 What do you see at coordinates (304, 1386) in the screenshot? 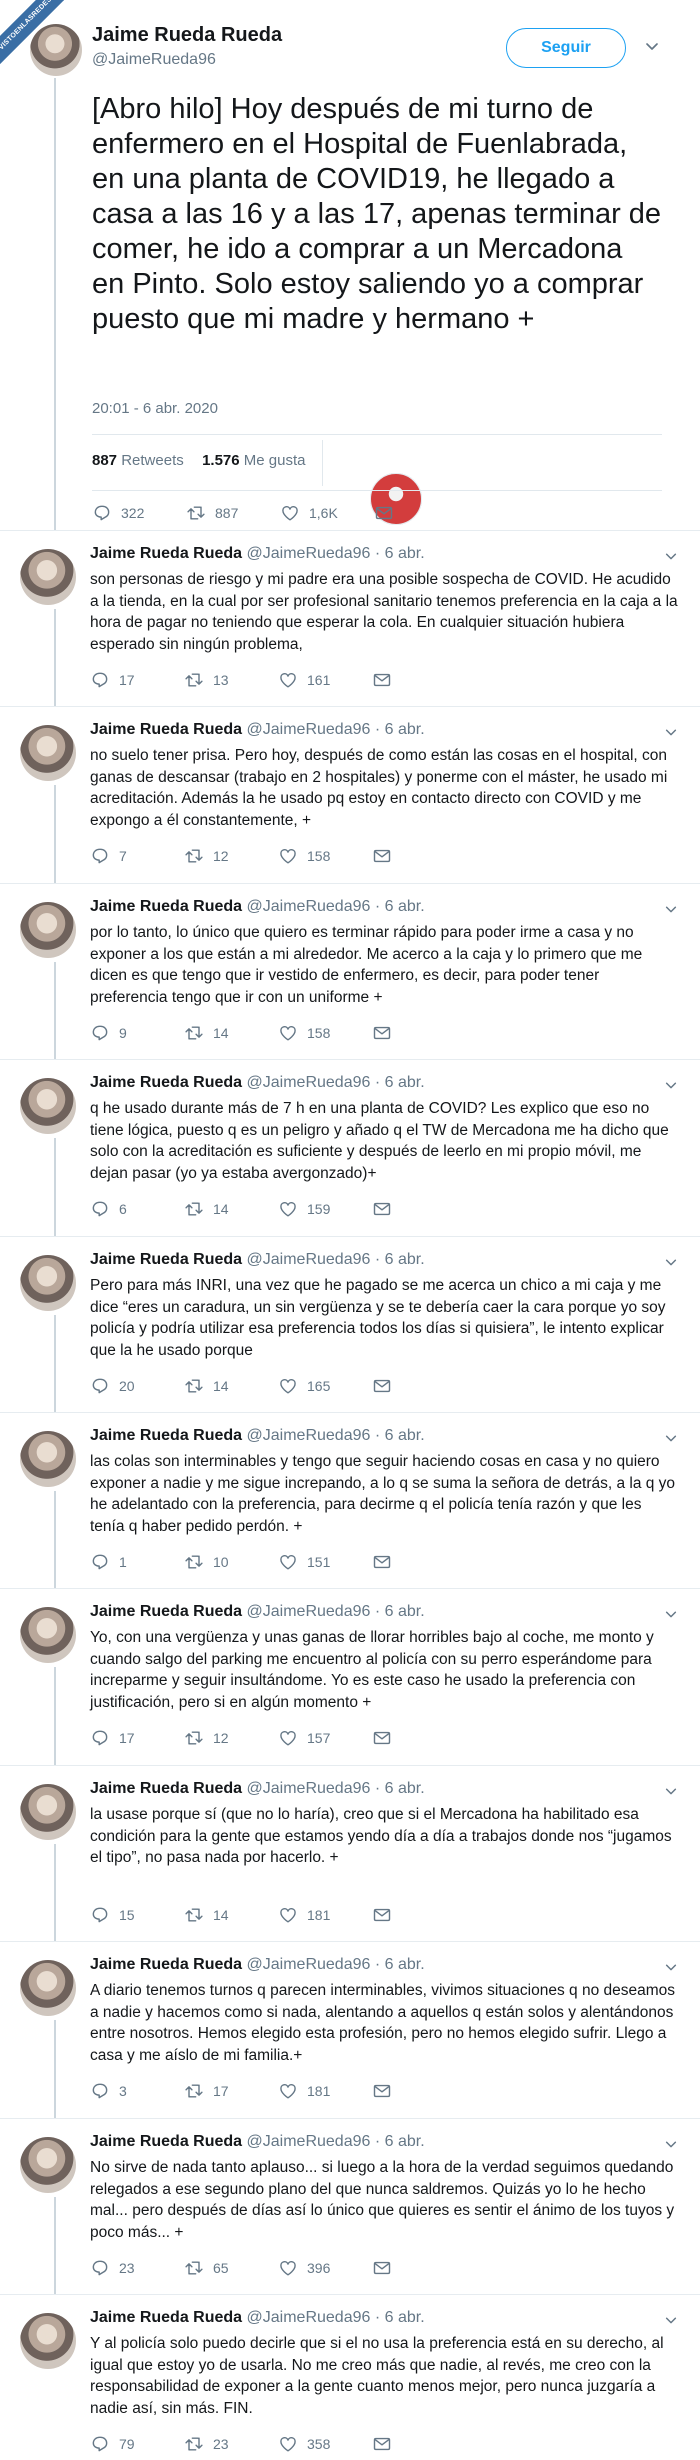
I see `like-button: 165` at bounding box center [304, 1386].